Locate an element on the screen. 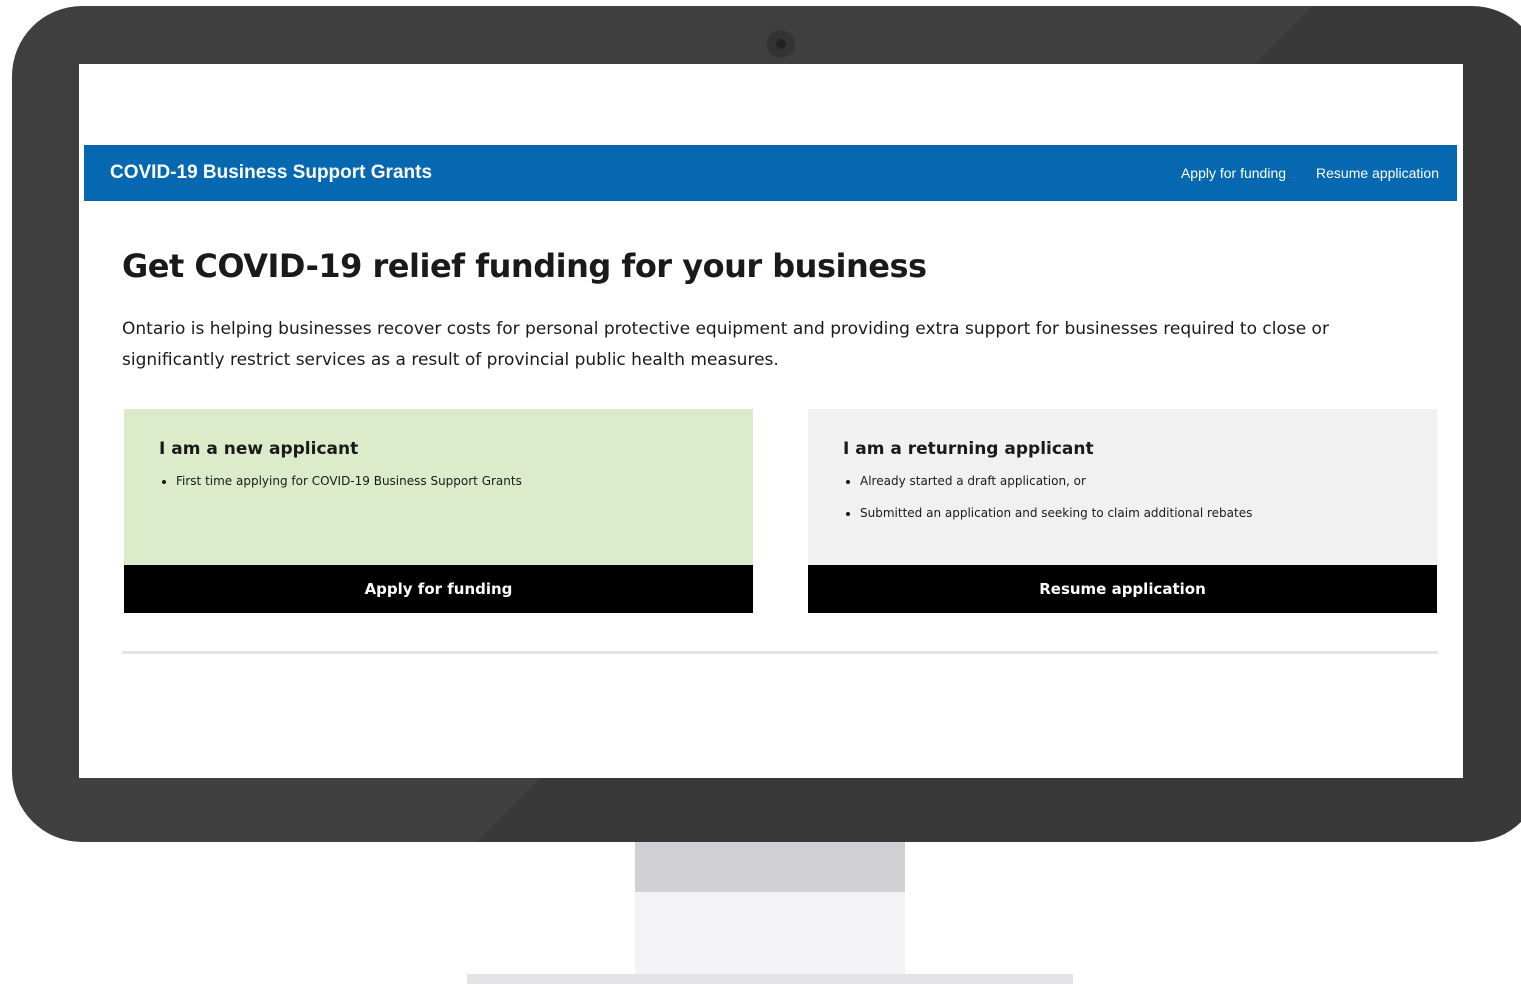  monitor-stand-base is located at coordinates (770, 979).